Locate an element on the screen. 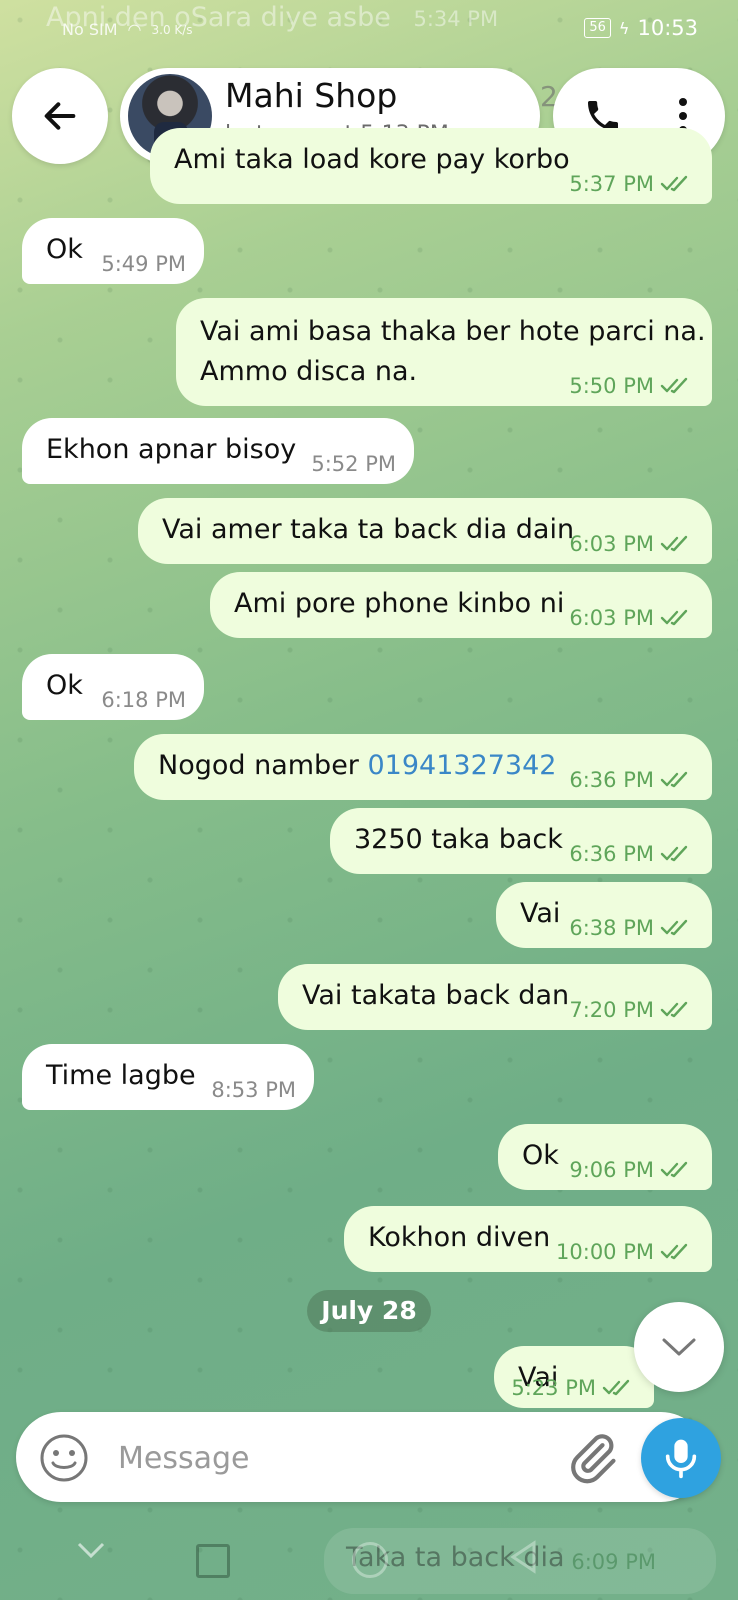 The image size is (738, 1600). emoji-button is located at coordinates (64, 1458).